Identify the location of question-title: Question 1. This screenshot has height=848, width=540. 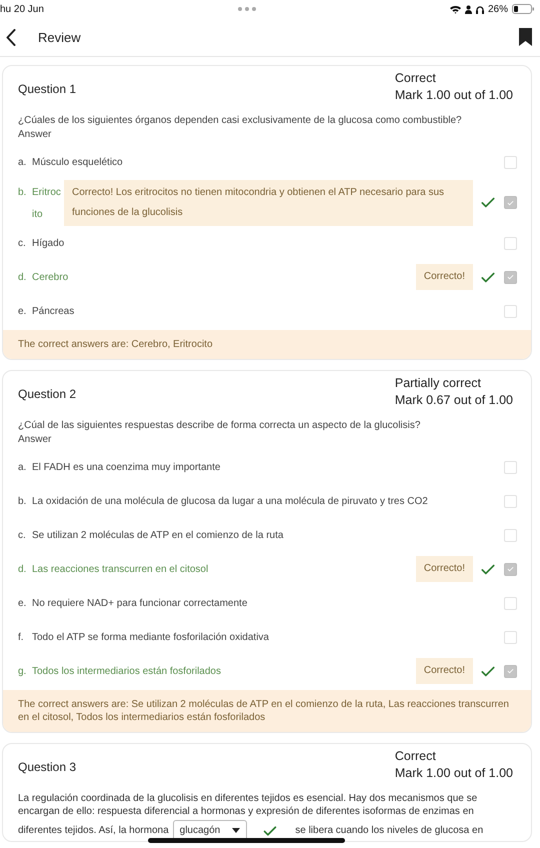
(47, 90).